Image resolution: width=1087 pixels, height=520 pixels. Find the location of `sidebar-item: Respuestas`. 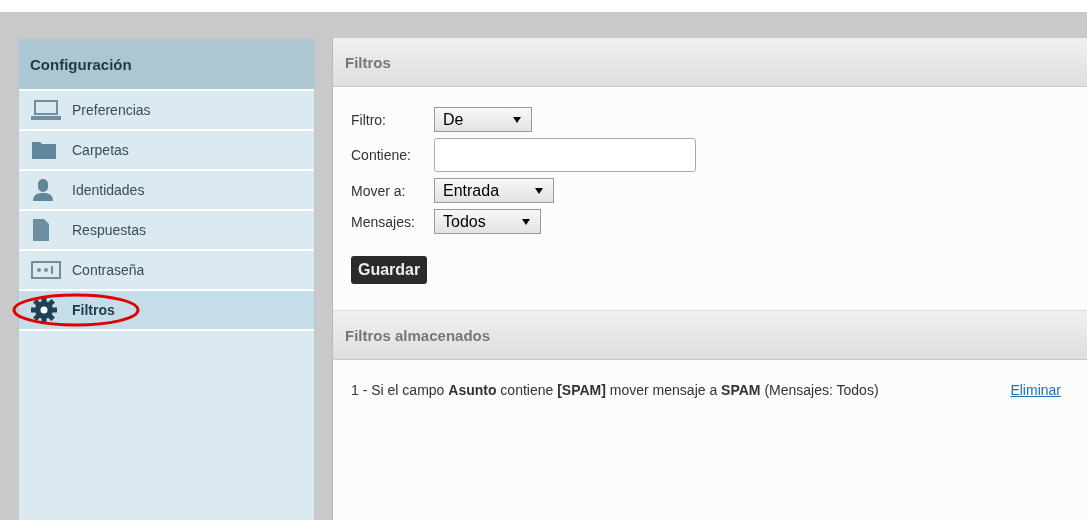

sidebar-item: Respuestas is located at coordinates (166, 231).